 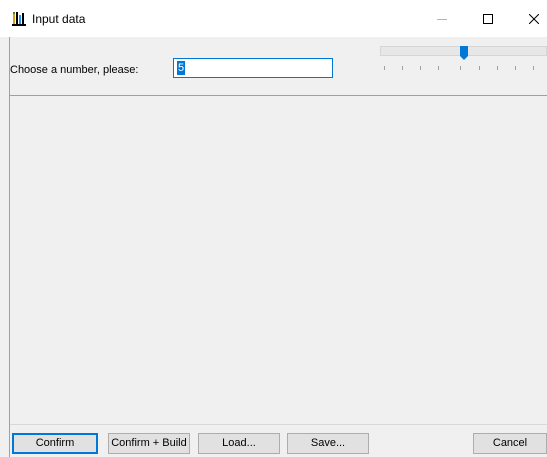 I want to click on maximize-button, so click(x=488, y=18).